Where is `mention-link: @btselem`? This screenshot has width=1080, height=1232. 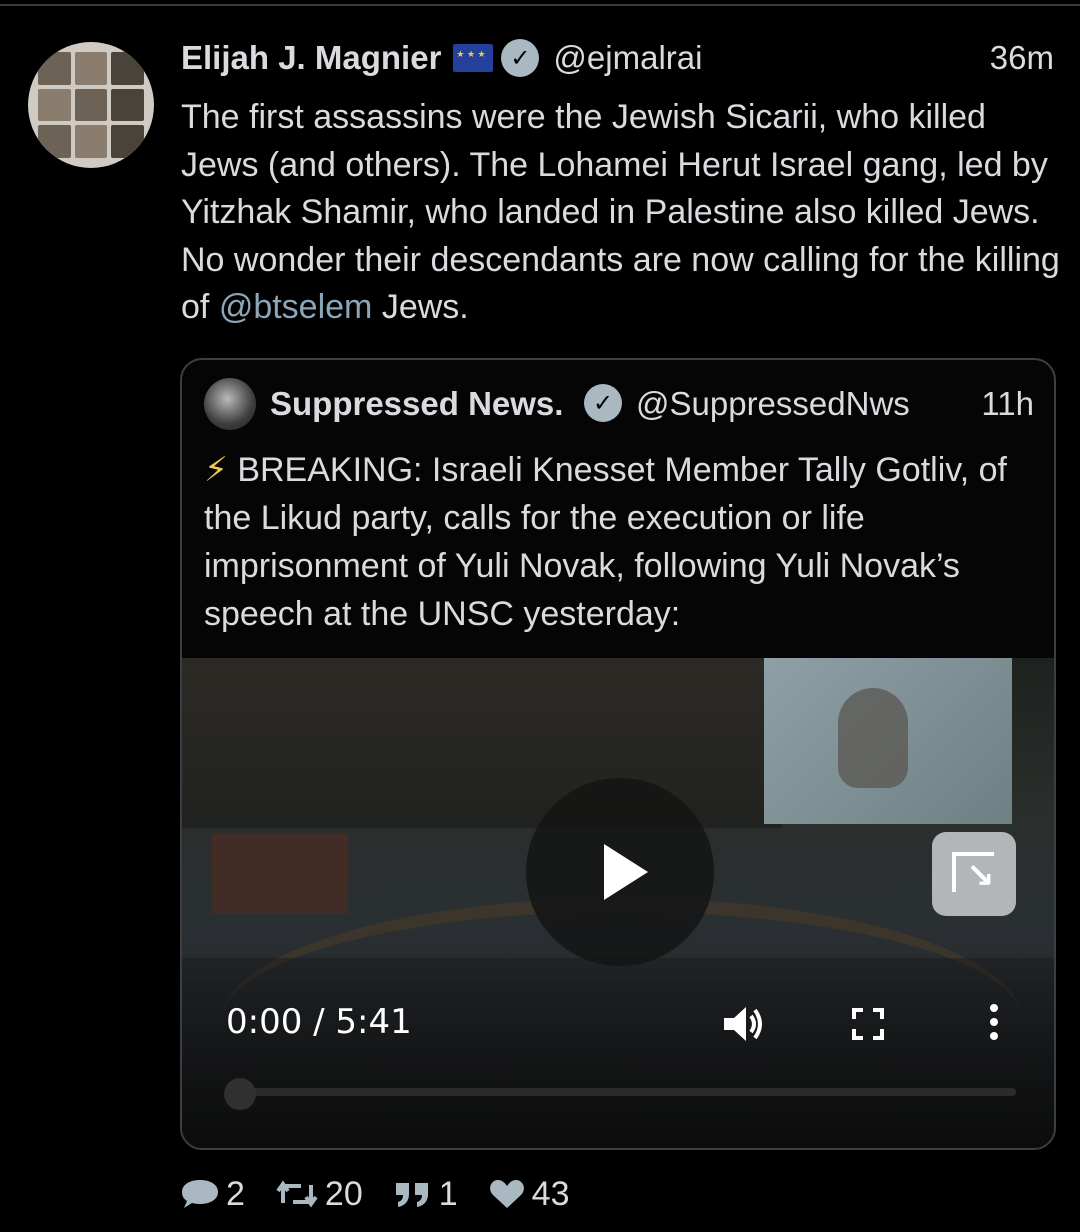 mention-link: @btselem is located at coordinates (296, 307).